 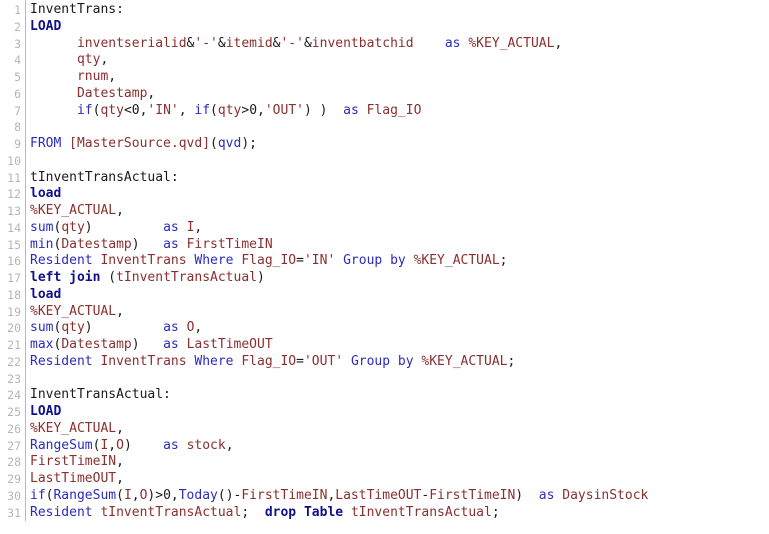 What do you see at coordinates (14, 445) in the screenshot?
I see `line-number: 27` at bounding box center [14, 445].